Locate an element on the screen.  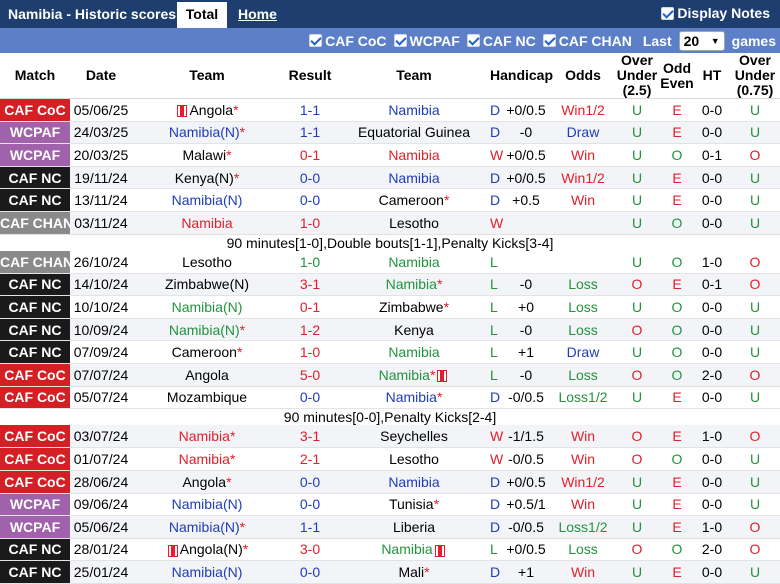
team-cell: Malawi* is located at coordinates (207, 155).